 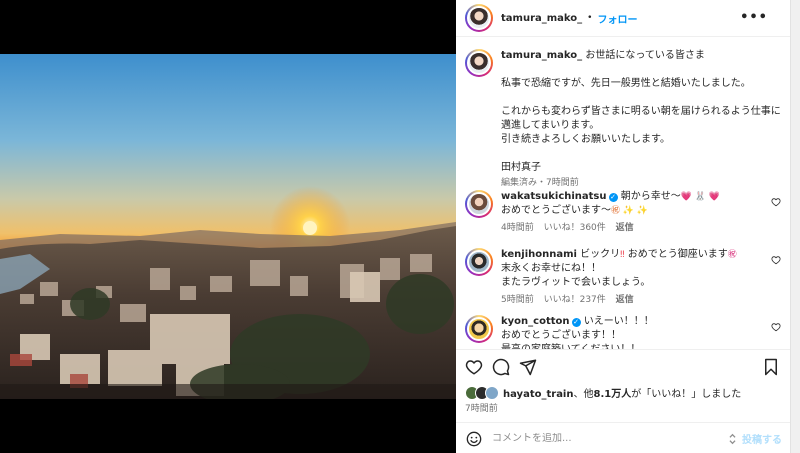 I want to click on comment-composer: 投稿する, so click(x=623, y=437).